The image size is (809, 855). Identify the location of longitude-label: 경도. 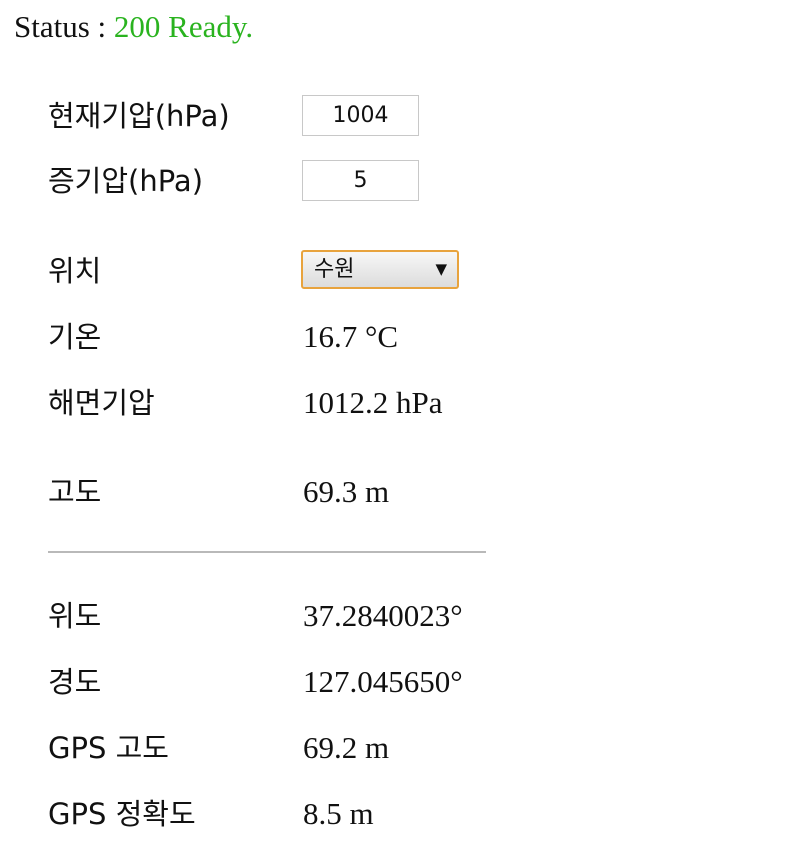
(75, 682).